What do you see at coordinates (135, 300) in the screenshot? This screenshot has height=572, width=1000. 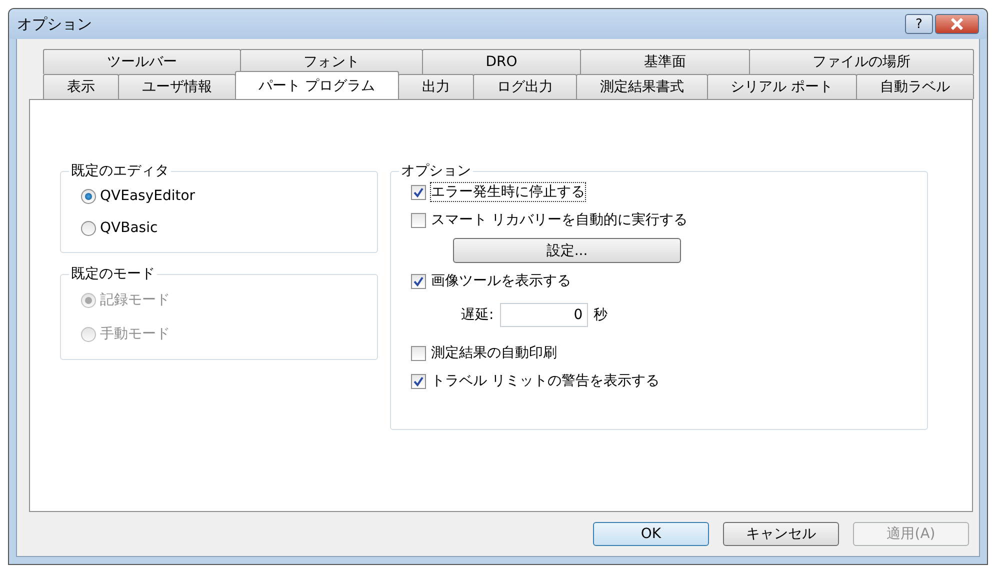 I see `radio-label: 記録モード` at bounding box center [135, 300].